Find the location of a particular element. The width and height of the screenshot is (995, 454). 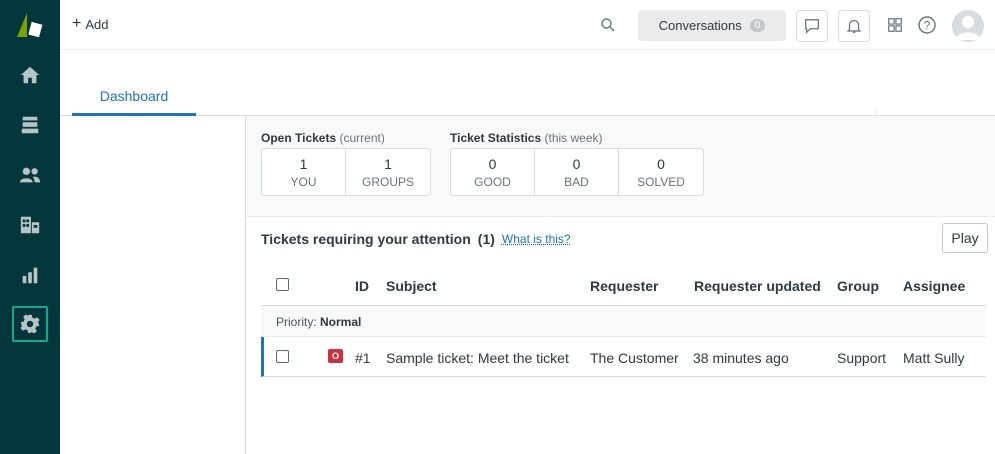

reporting-icon is located at coordinates (30, 275).